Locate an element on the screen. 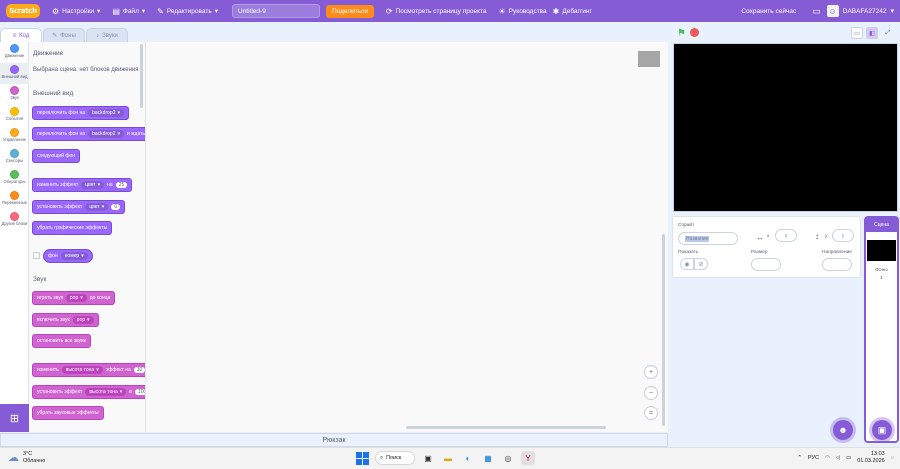 Image resolution: width=900 pixels, height=469 pixels. tab-sounds: ♪ Звуки is located at coordinates (107, 35).